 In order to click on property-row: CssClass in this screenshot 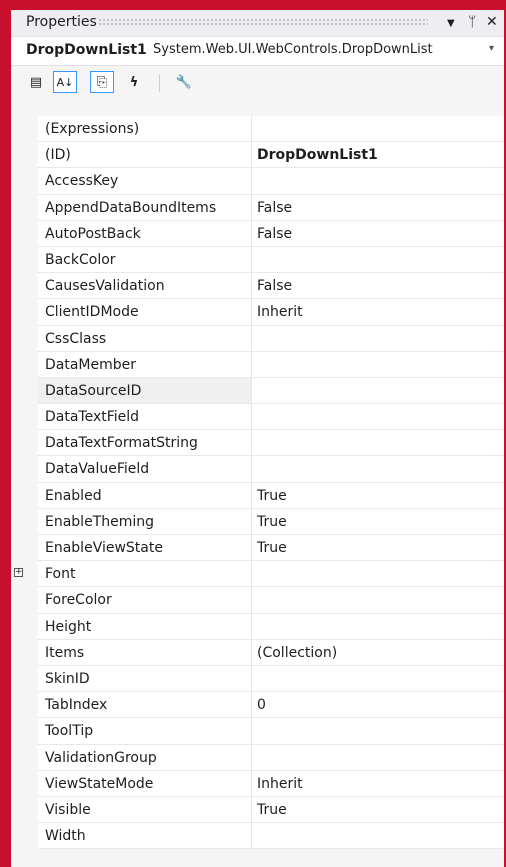, I will do `click(257, 338)`.